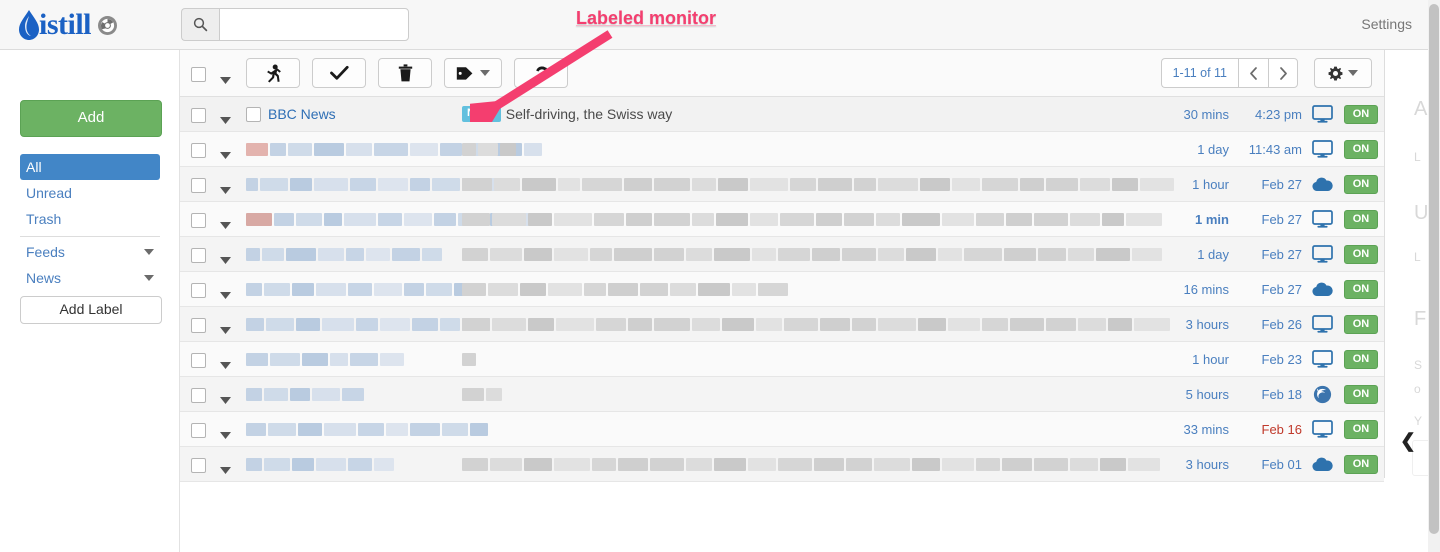 This screenshot has width=1440, height=552. What do you see at coordinates (302, 114) in the screenshot?
I see `row-monitor-name: BBC News` at bounding box center [302, 114].